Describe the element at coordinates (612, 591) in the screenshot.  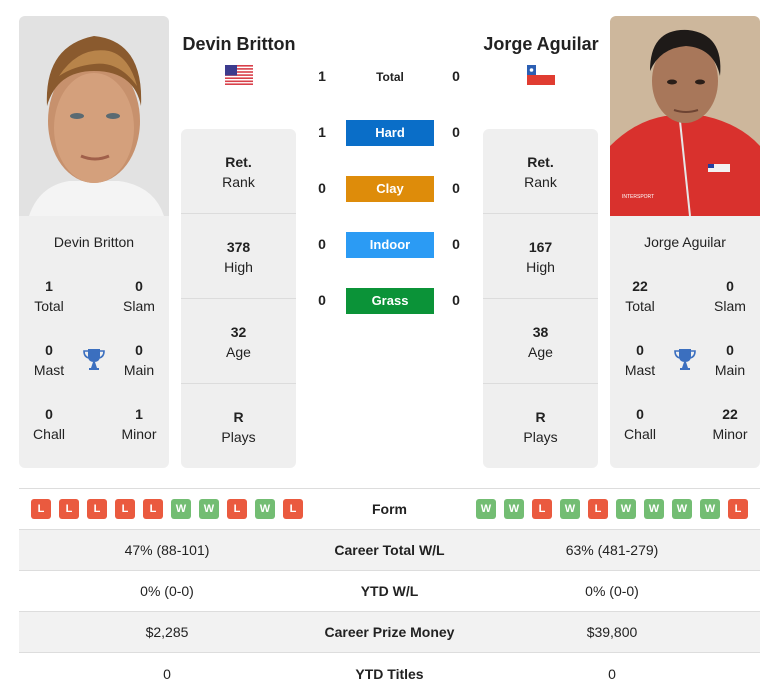
I see `ytd-wl-right: 0% (0-0)` at that location.